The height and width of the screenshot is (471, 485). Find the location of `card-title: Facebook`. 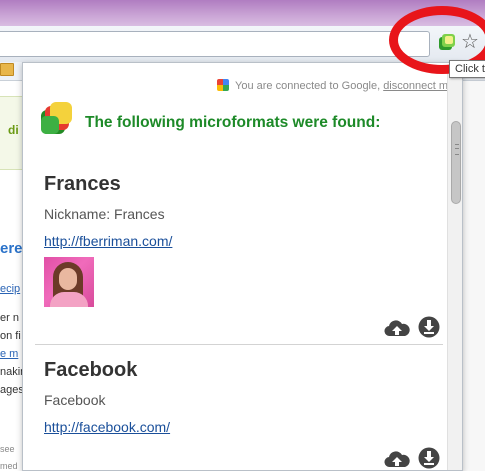

card-title: Facebook is located at coordinates (91, 370).